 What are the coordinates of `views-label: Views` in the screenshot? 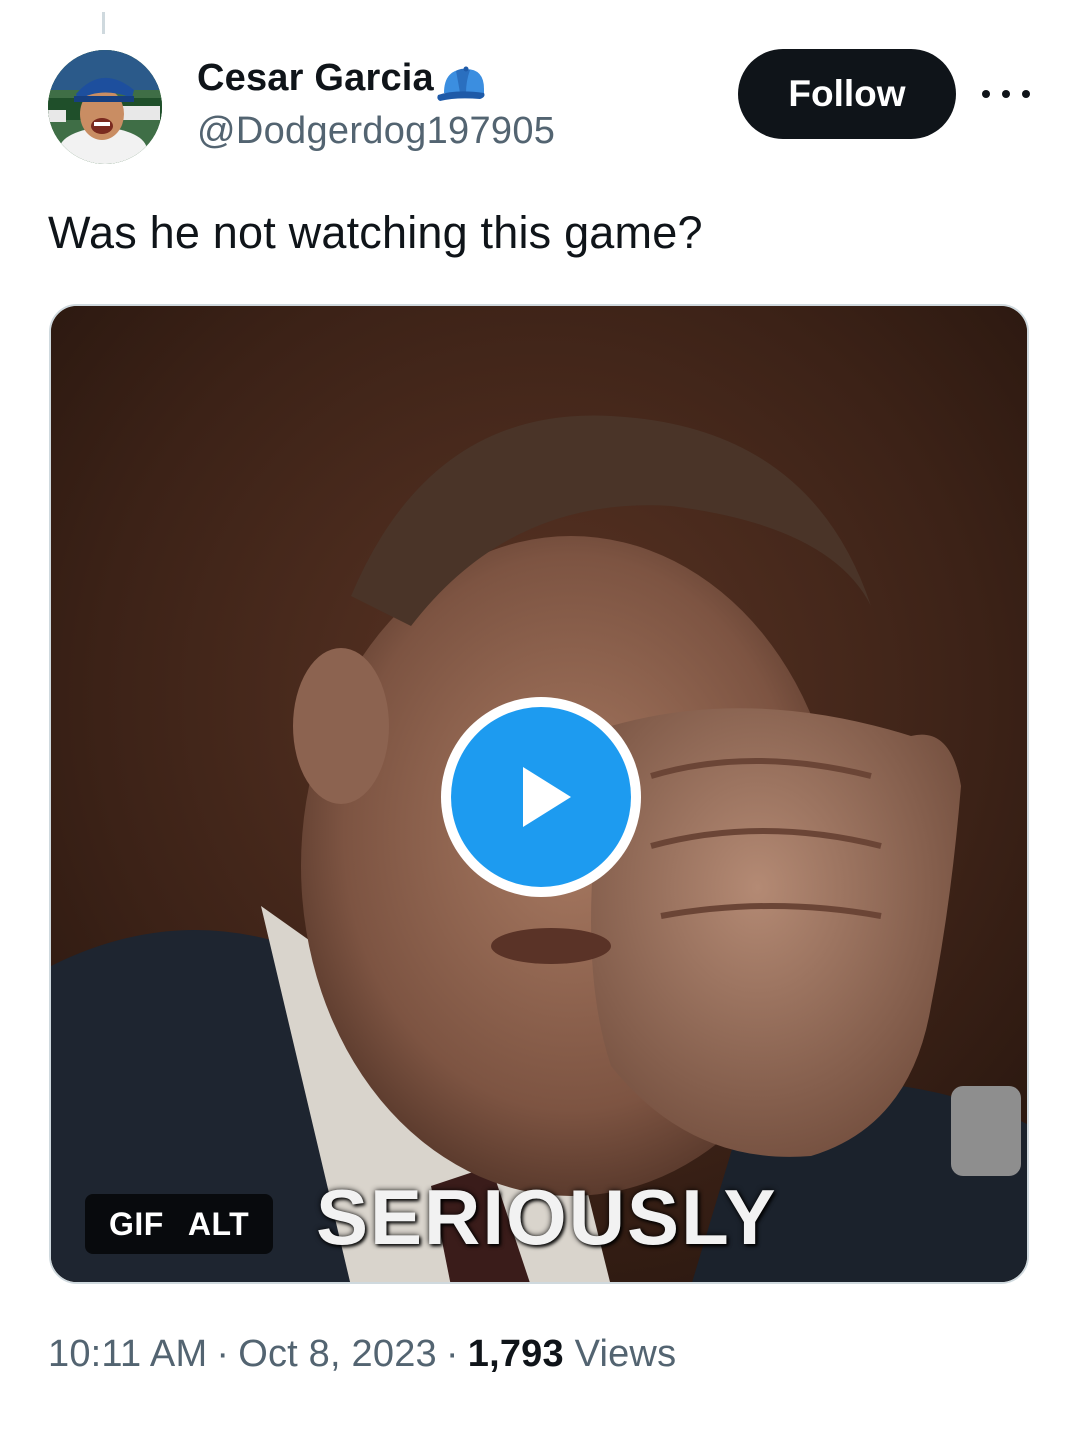 It's located at (625, 1354).